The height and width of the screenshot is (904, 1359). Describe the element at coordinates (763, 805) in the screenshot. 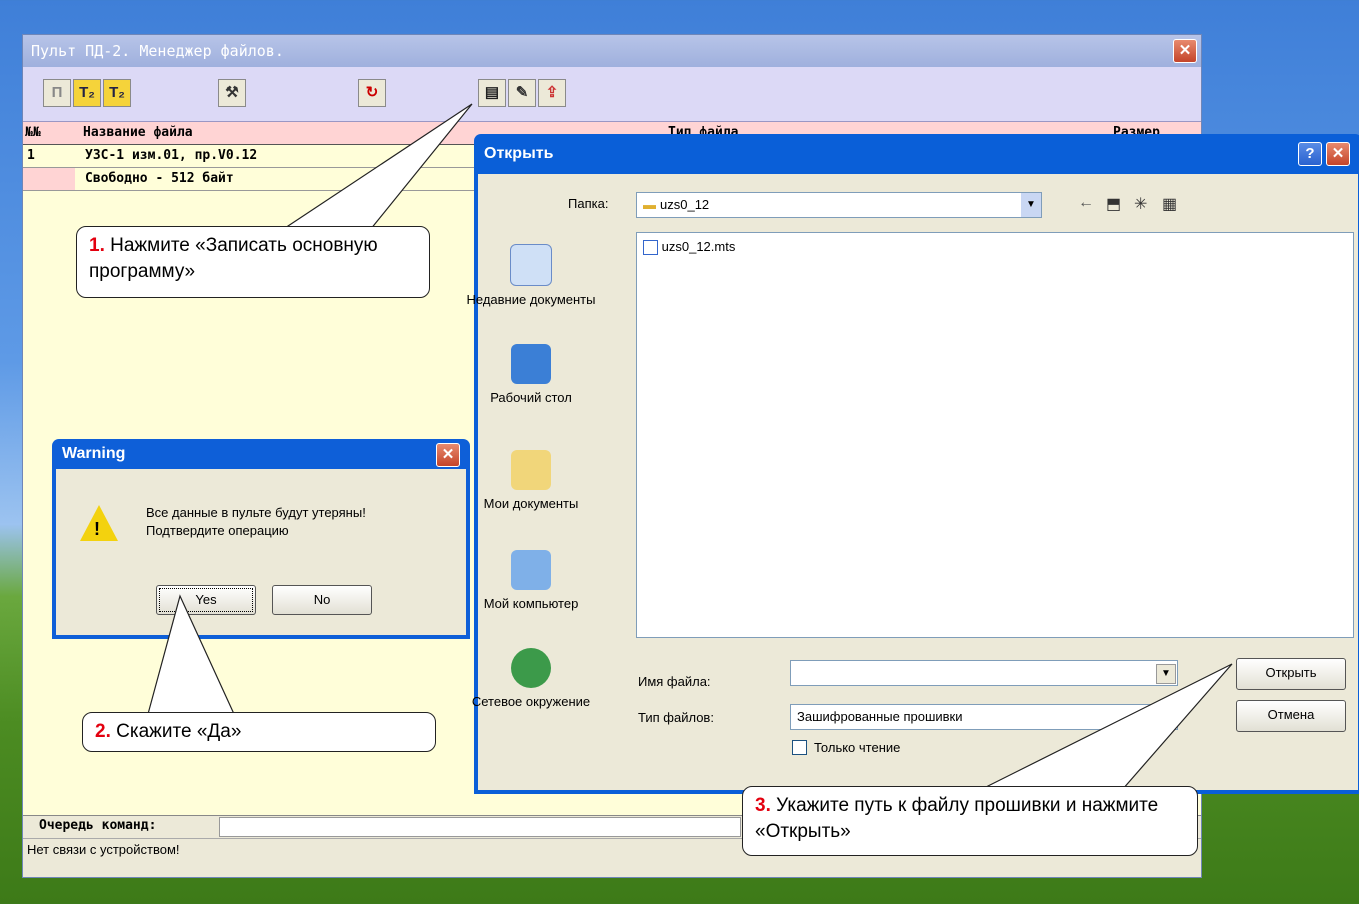

I see `callout-number: 3.` at that location.